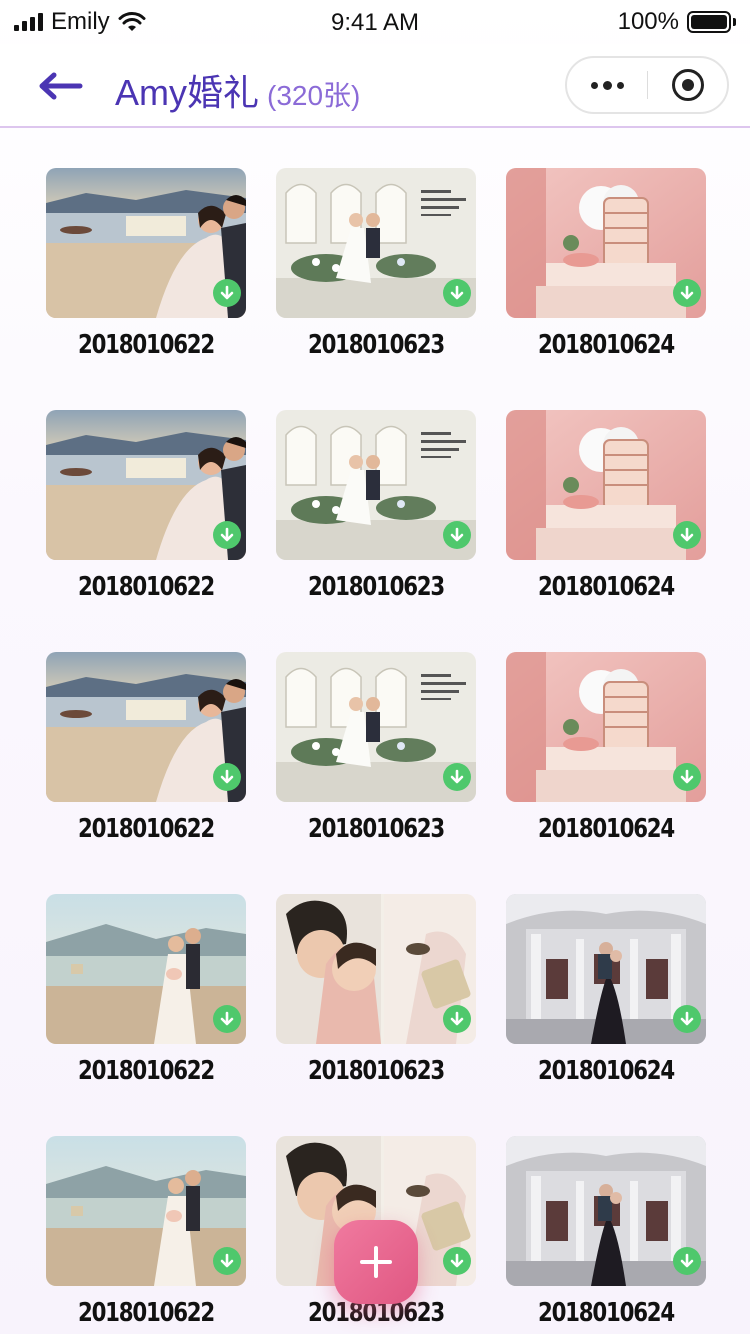 Image resolution: width=750 pixels, height=1334 pixels. I want to click on status-bar: Emily 9:41 AM 100%, so click(375, 22).